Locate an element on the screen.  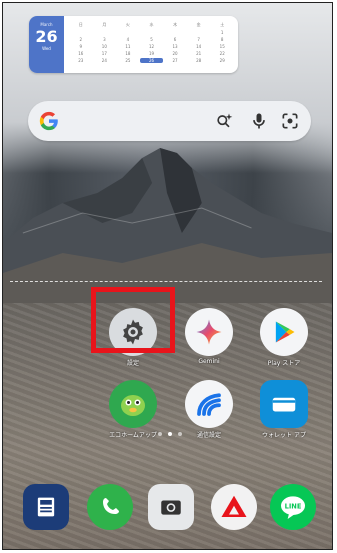
red-triangle-icon is located at coordinates (234, 507).